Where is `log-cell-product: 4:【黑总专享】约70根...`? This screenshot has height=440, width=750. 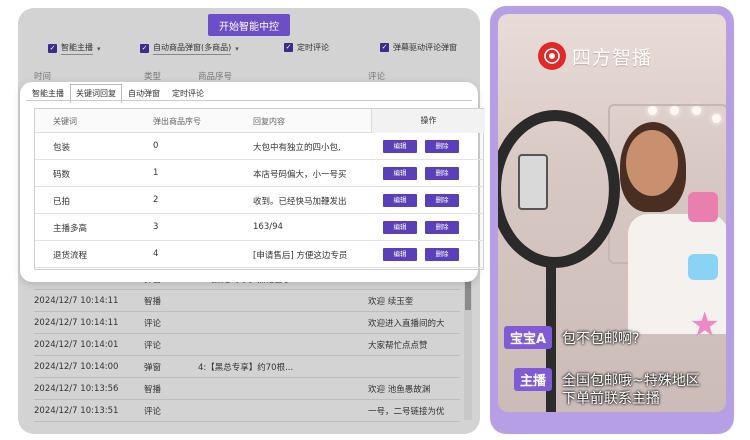
log-cell-product: 4:【黑总专享】约70根... is located at coordinates (246, 367).